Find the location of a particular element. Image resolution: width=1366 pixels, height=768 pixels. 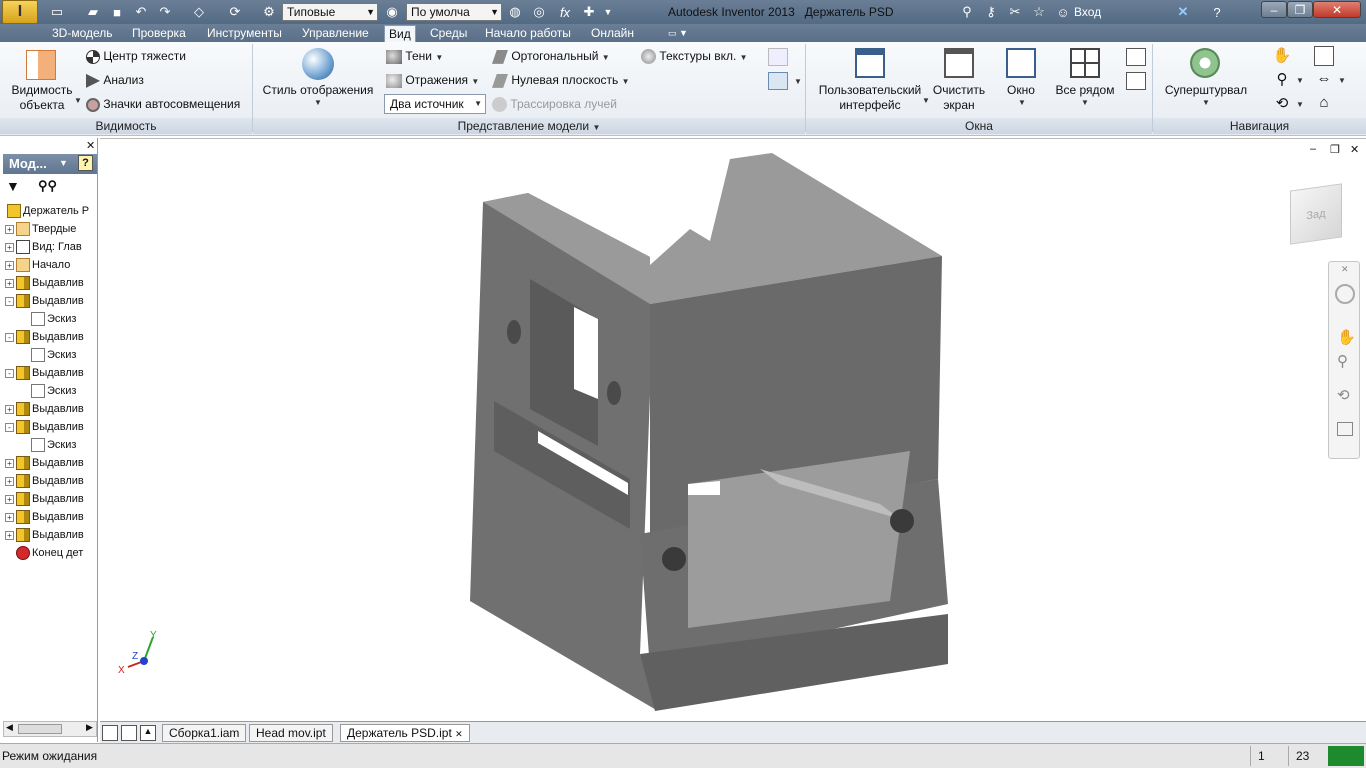

visual-style-icon is located at coordinates (318, 64).